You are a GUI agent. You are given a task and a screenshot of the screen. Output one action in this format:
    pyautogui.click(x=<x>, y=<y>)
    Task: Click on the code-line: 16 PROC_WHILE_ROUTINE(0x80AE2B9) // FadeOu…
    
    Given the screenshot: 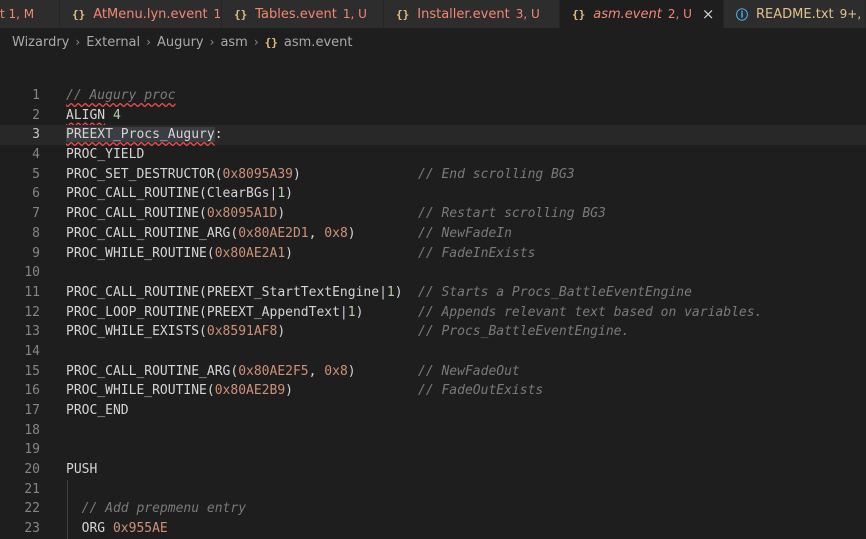 What is the action you would take?
    pyautogui.click(x=433, y=391)
    